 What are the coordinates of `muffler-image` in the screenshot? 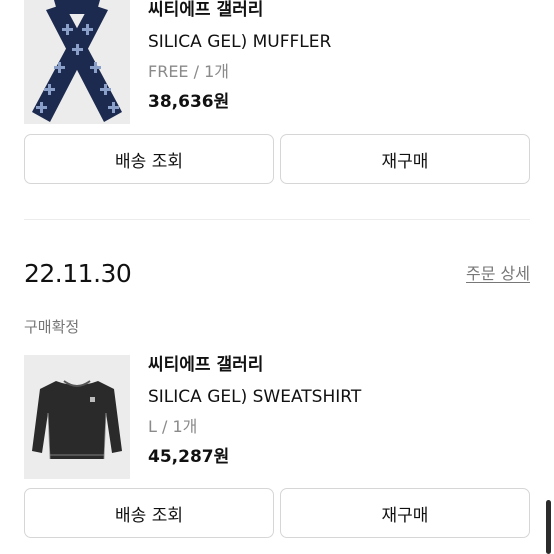 It's located at (77, 62).